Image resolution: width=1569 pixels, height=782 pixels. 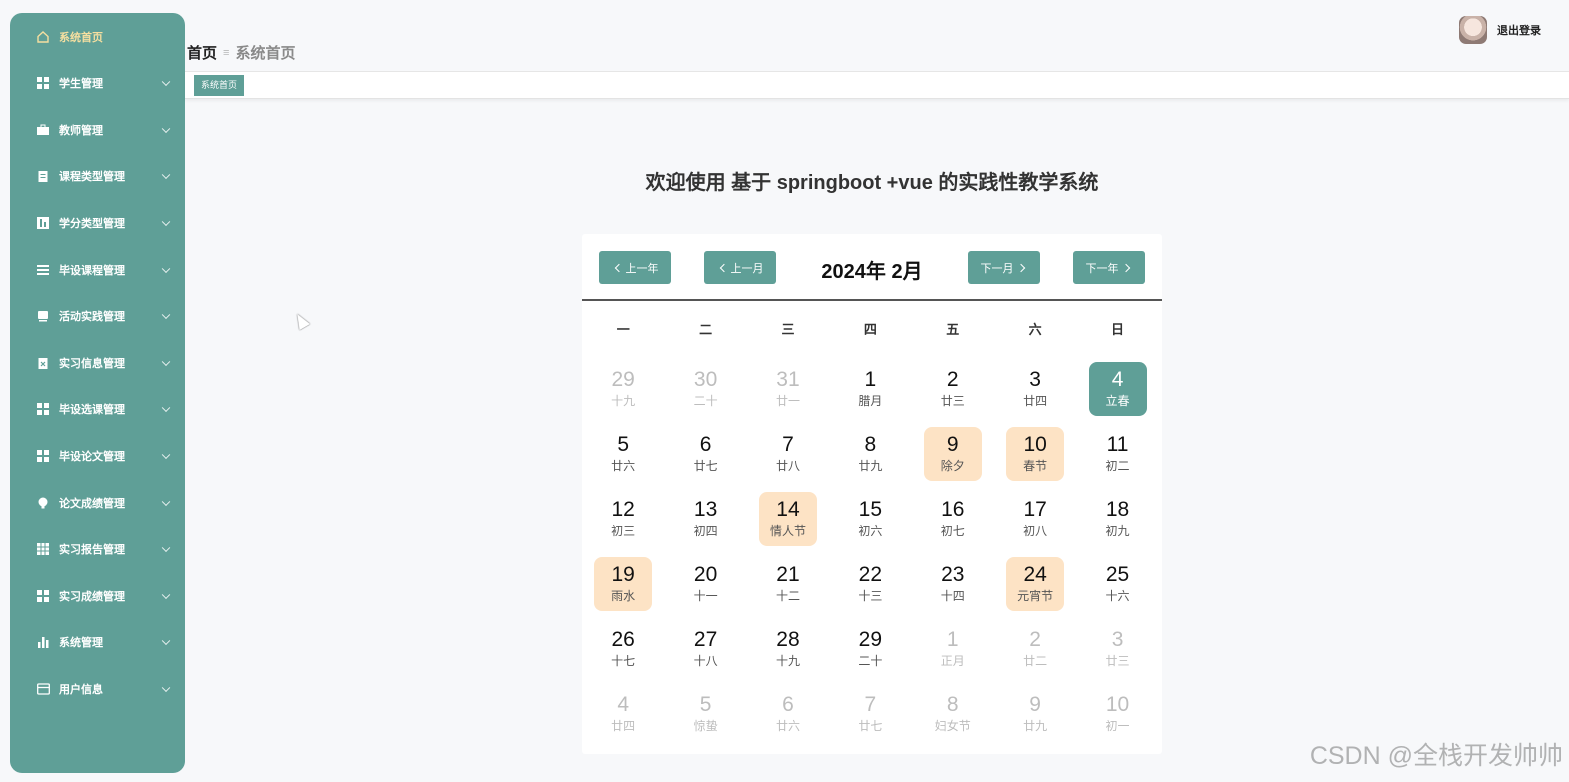 What do you see at coordinates (1004, 267) in the screenshot?
I see `next-month-button: 下一月` at bounding box center [1004, 267].